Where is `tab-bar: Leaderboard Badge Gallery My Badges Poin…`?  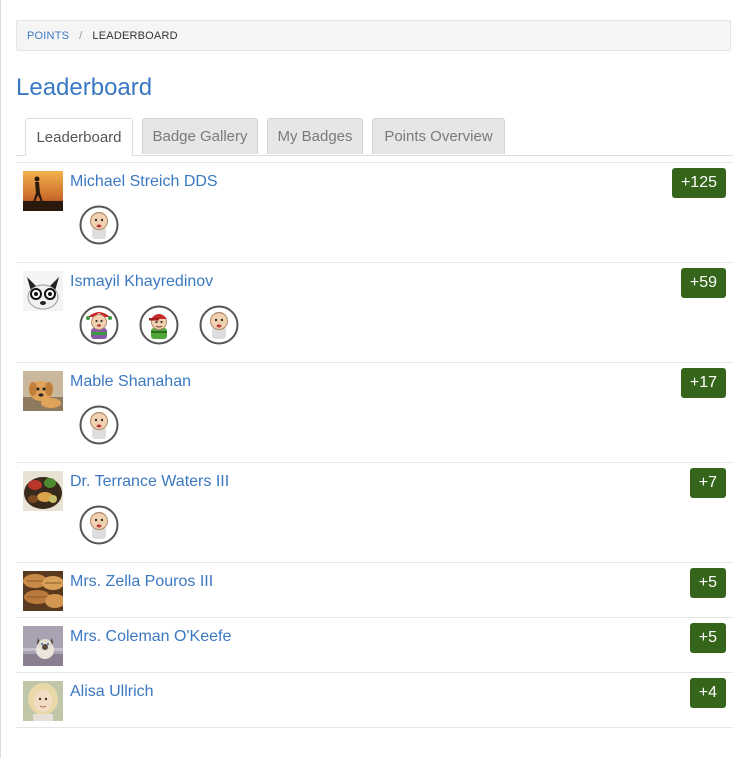
tab-bar: Leaderboard Badge Gallery My Badges Poin… is located at coordinates (374, 136).